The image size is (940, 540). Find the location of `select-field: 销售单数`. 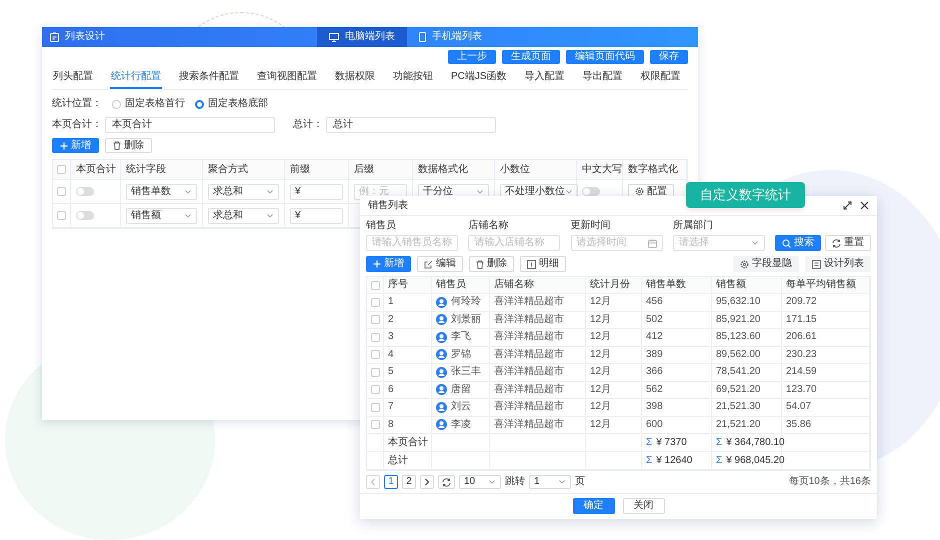

select-field: 销售单数 is located at coordinates (161, 192).